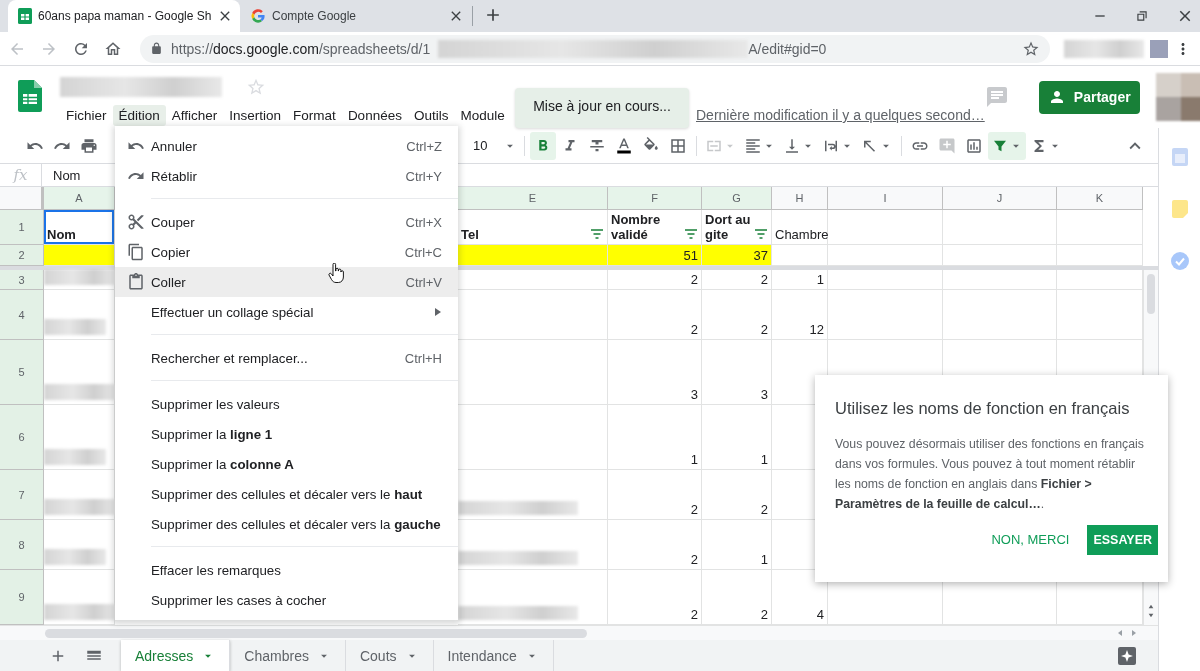 Image resolution: width=1200 pixels, height=671 pixels. What do you see at coordinates (424, 146) in the screenshot?
I see `shortcut-text: Ctrl+Z` at bounding box center [424, 146].